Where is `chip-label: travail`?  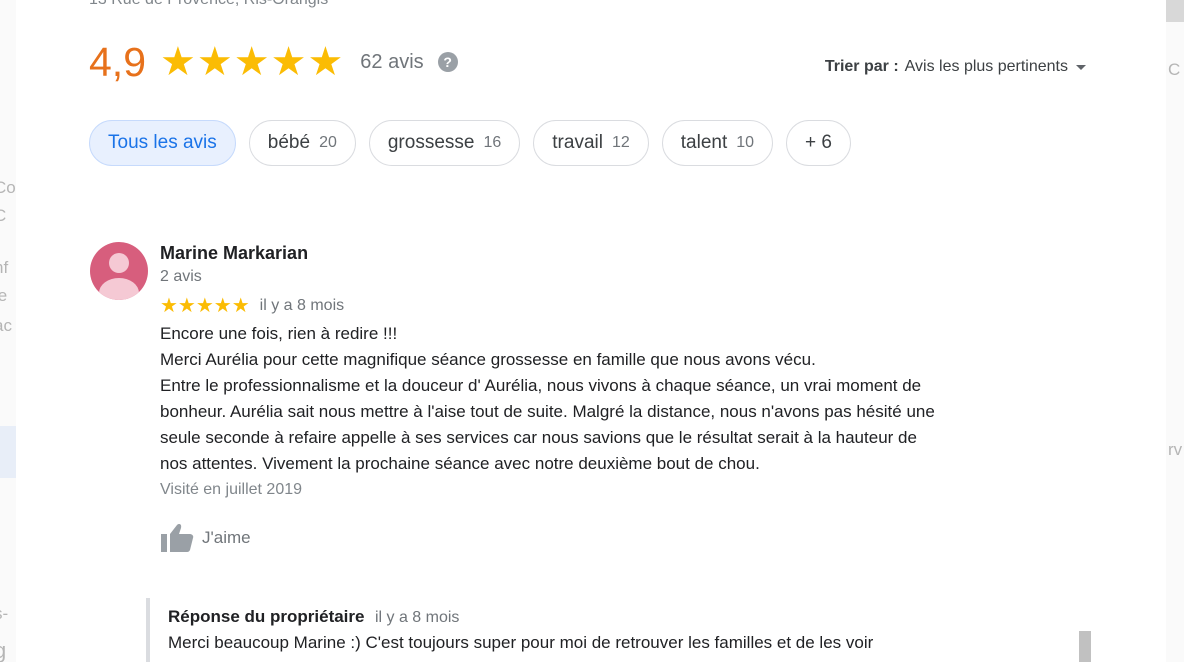
chip-label: travail is located at coordinates (577, 142).